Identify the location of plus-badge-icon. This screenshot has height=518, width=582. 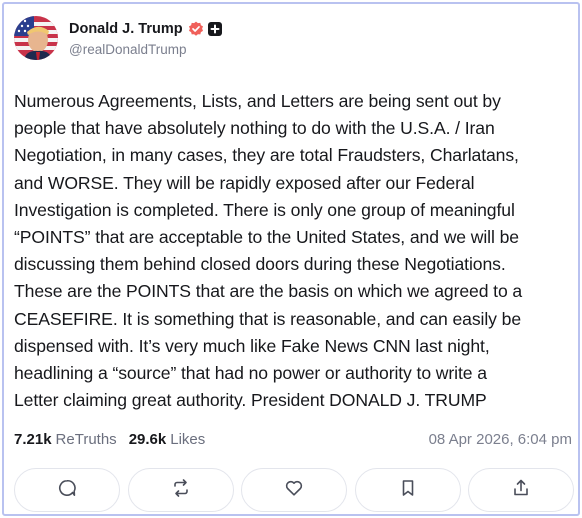
(214, 29).